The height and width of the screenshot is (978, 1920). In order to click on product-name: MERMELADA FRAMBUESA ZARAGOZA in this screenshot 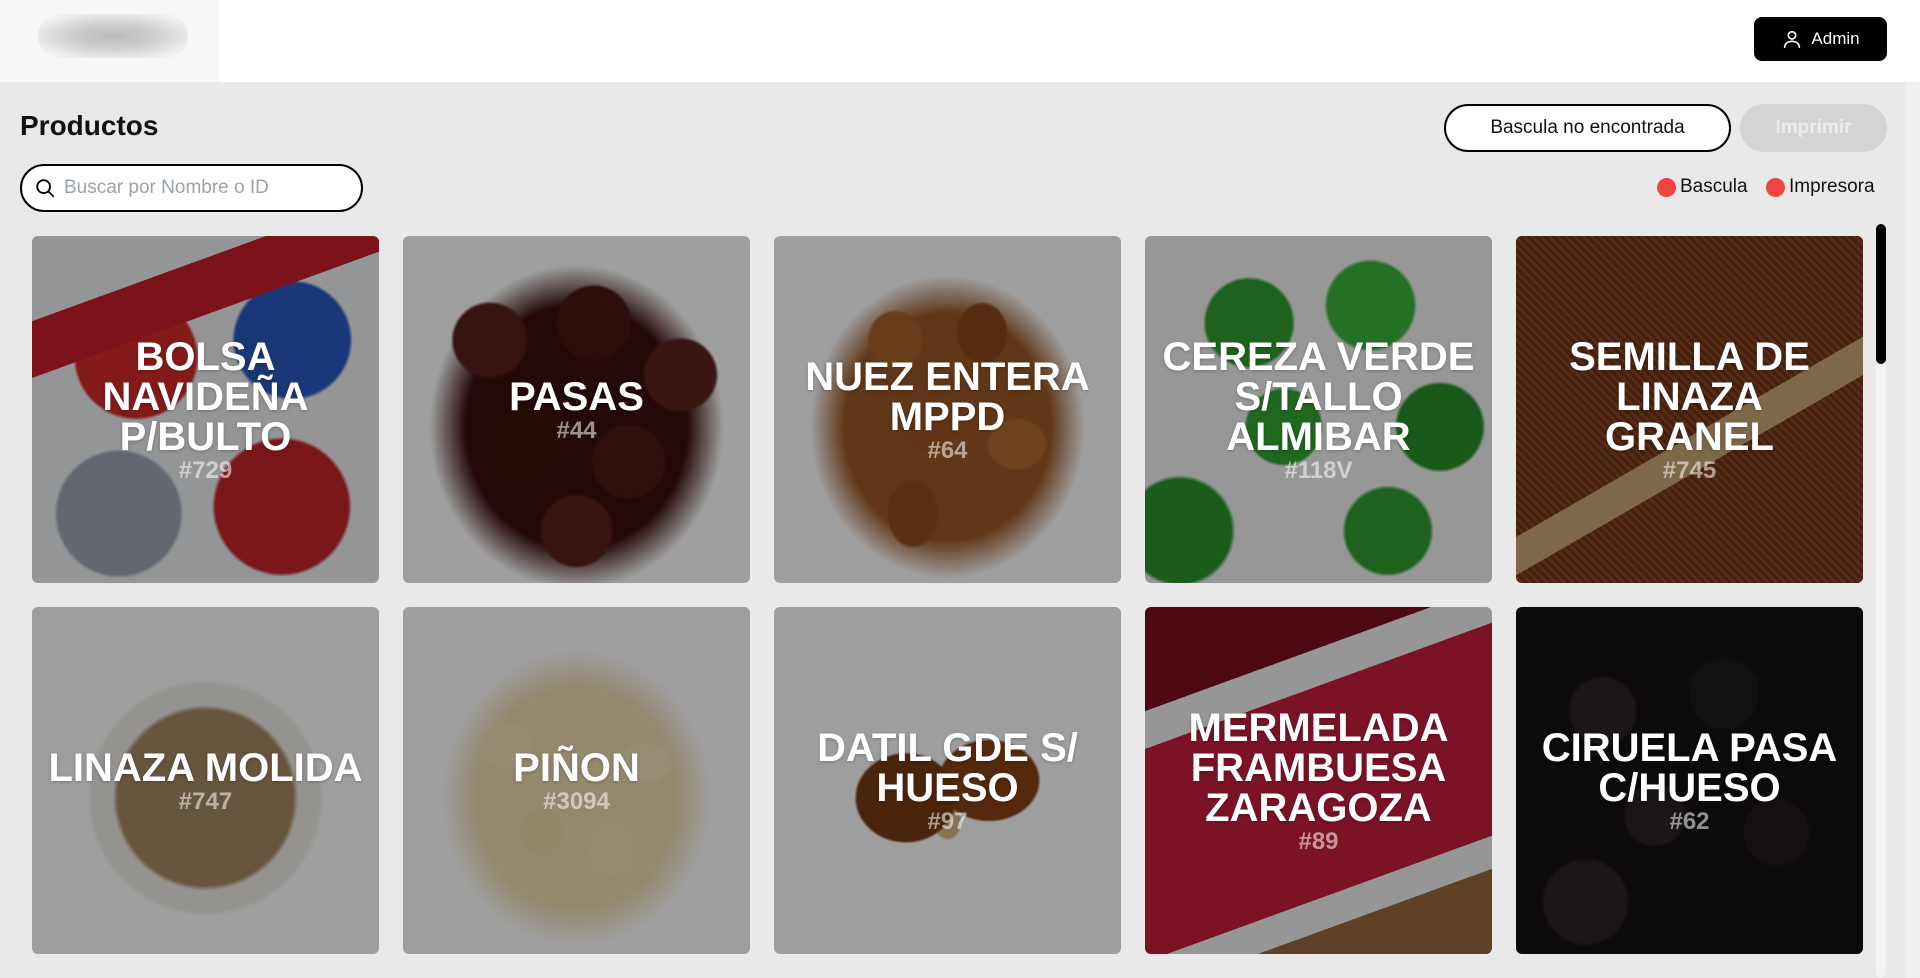, I will do `click(1318, 767)`.